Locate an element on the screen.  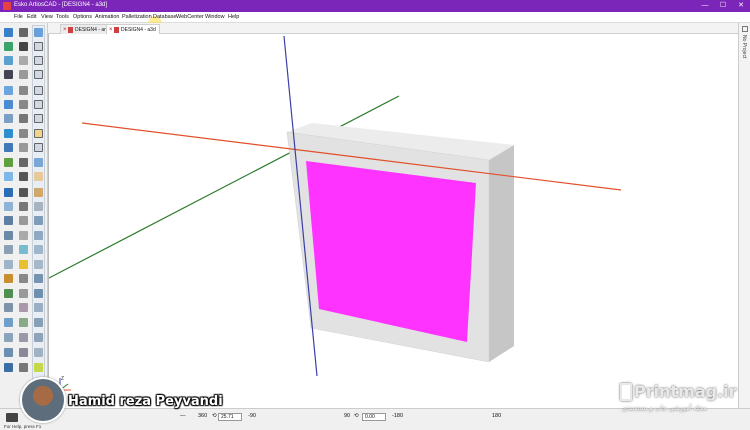
crease-icon is located at coordinates (38, 322).